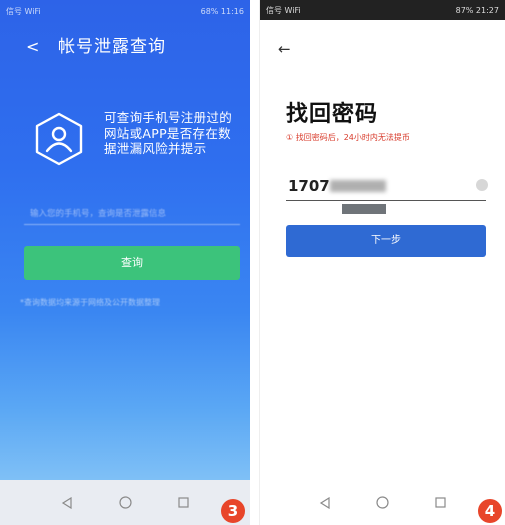  What do you see at coordinates (490, 511) in the screenshot?
I see `step-badge-4: 4` at bounding box center [490, 511].